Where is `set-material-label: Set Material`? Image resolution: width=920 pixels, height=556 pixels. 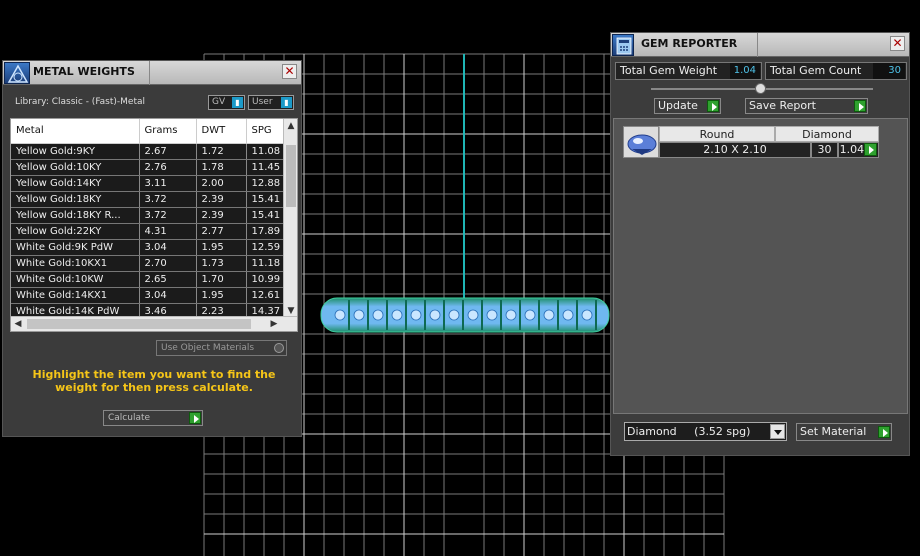 set-material-label: Set Material is located at coordinates (833, 431).